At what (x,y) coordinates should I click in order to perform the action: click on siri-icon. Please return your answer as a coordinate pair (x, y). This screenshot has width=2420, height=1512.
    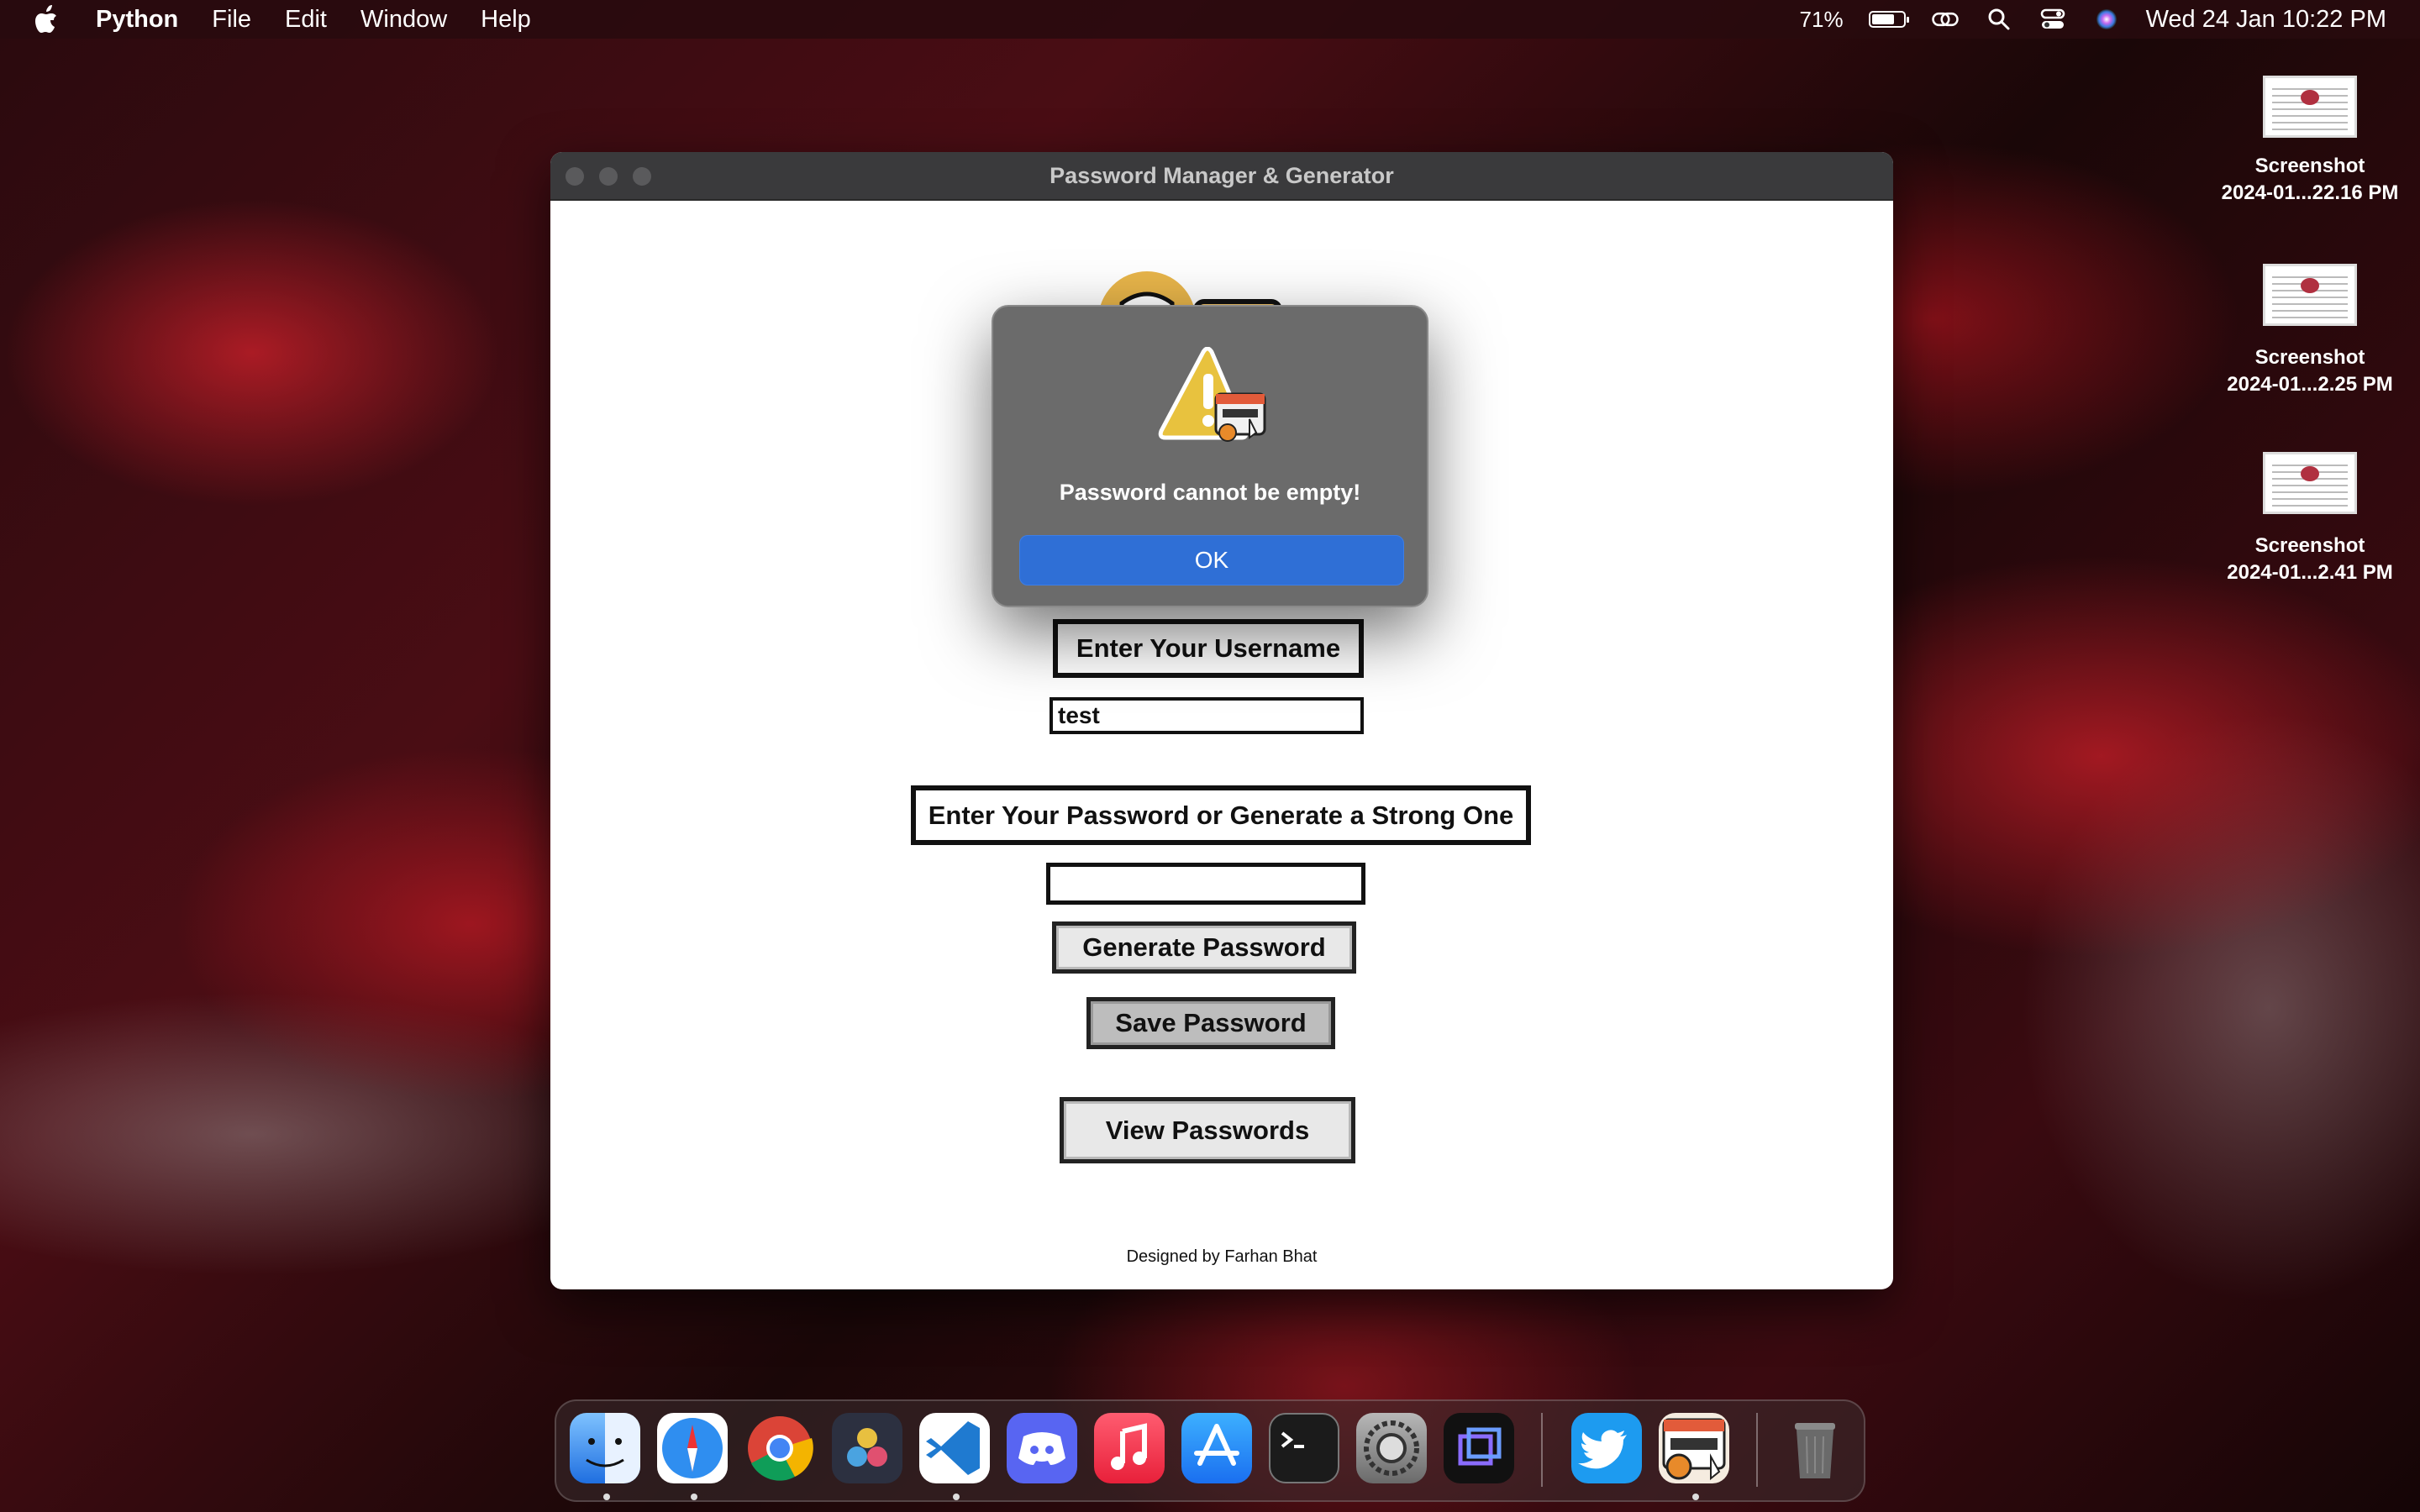
    Looking at the image, I should click on (2106, 19).